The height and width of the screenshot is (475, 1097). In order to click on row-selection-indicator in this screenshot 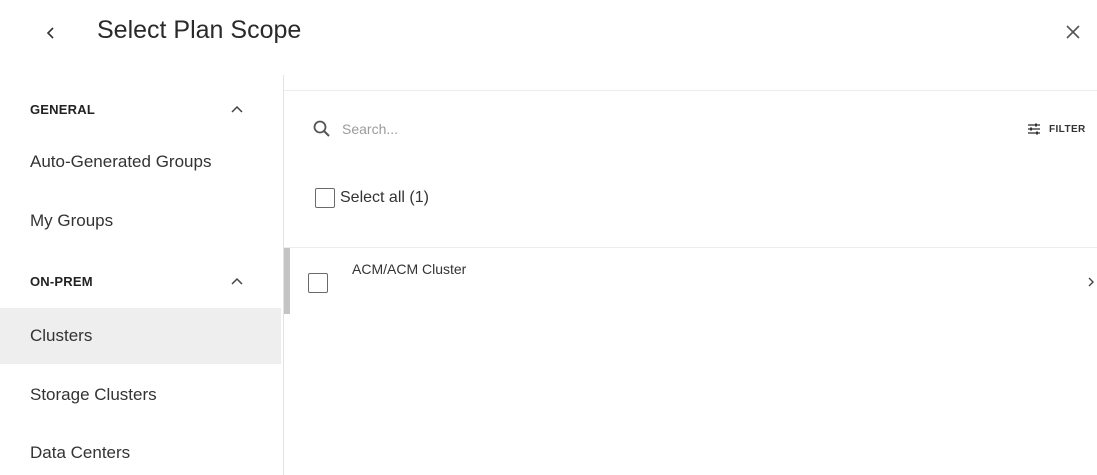, I will do `click(287, 281)`.